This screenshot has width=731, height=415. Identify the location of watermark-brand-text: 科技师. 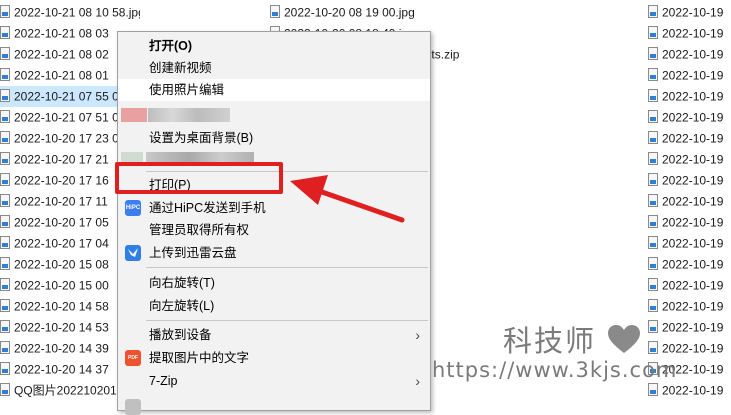
(550, 341).